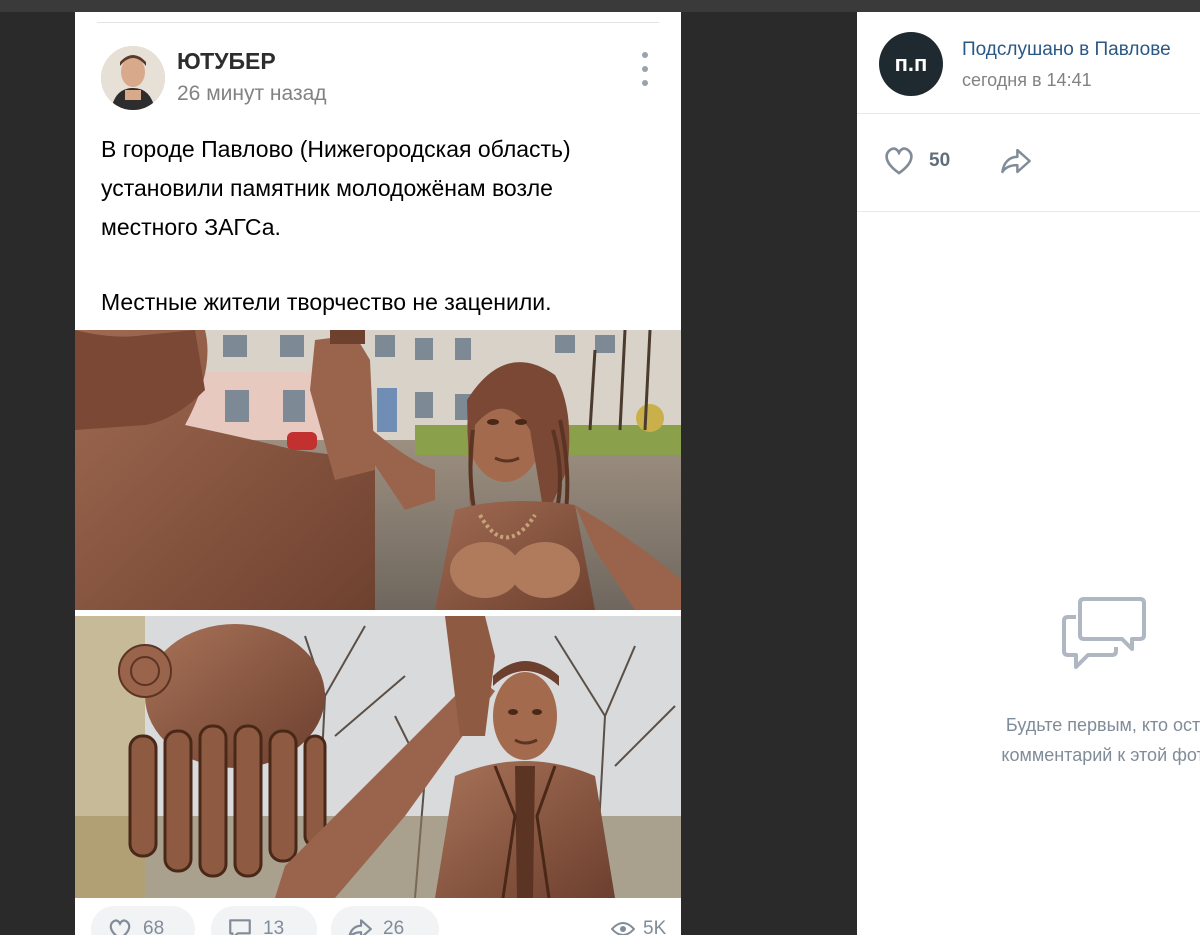  Describe the element at coordinates (226, 61) in the screenshot. I see `author-name: ЮТУБЕР` at that location.